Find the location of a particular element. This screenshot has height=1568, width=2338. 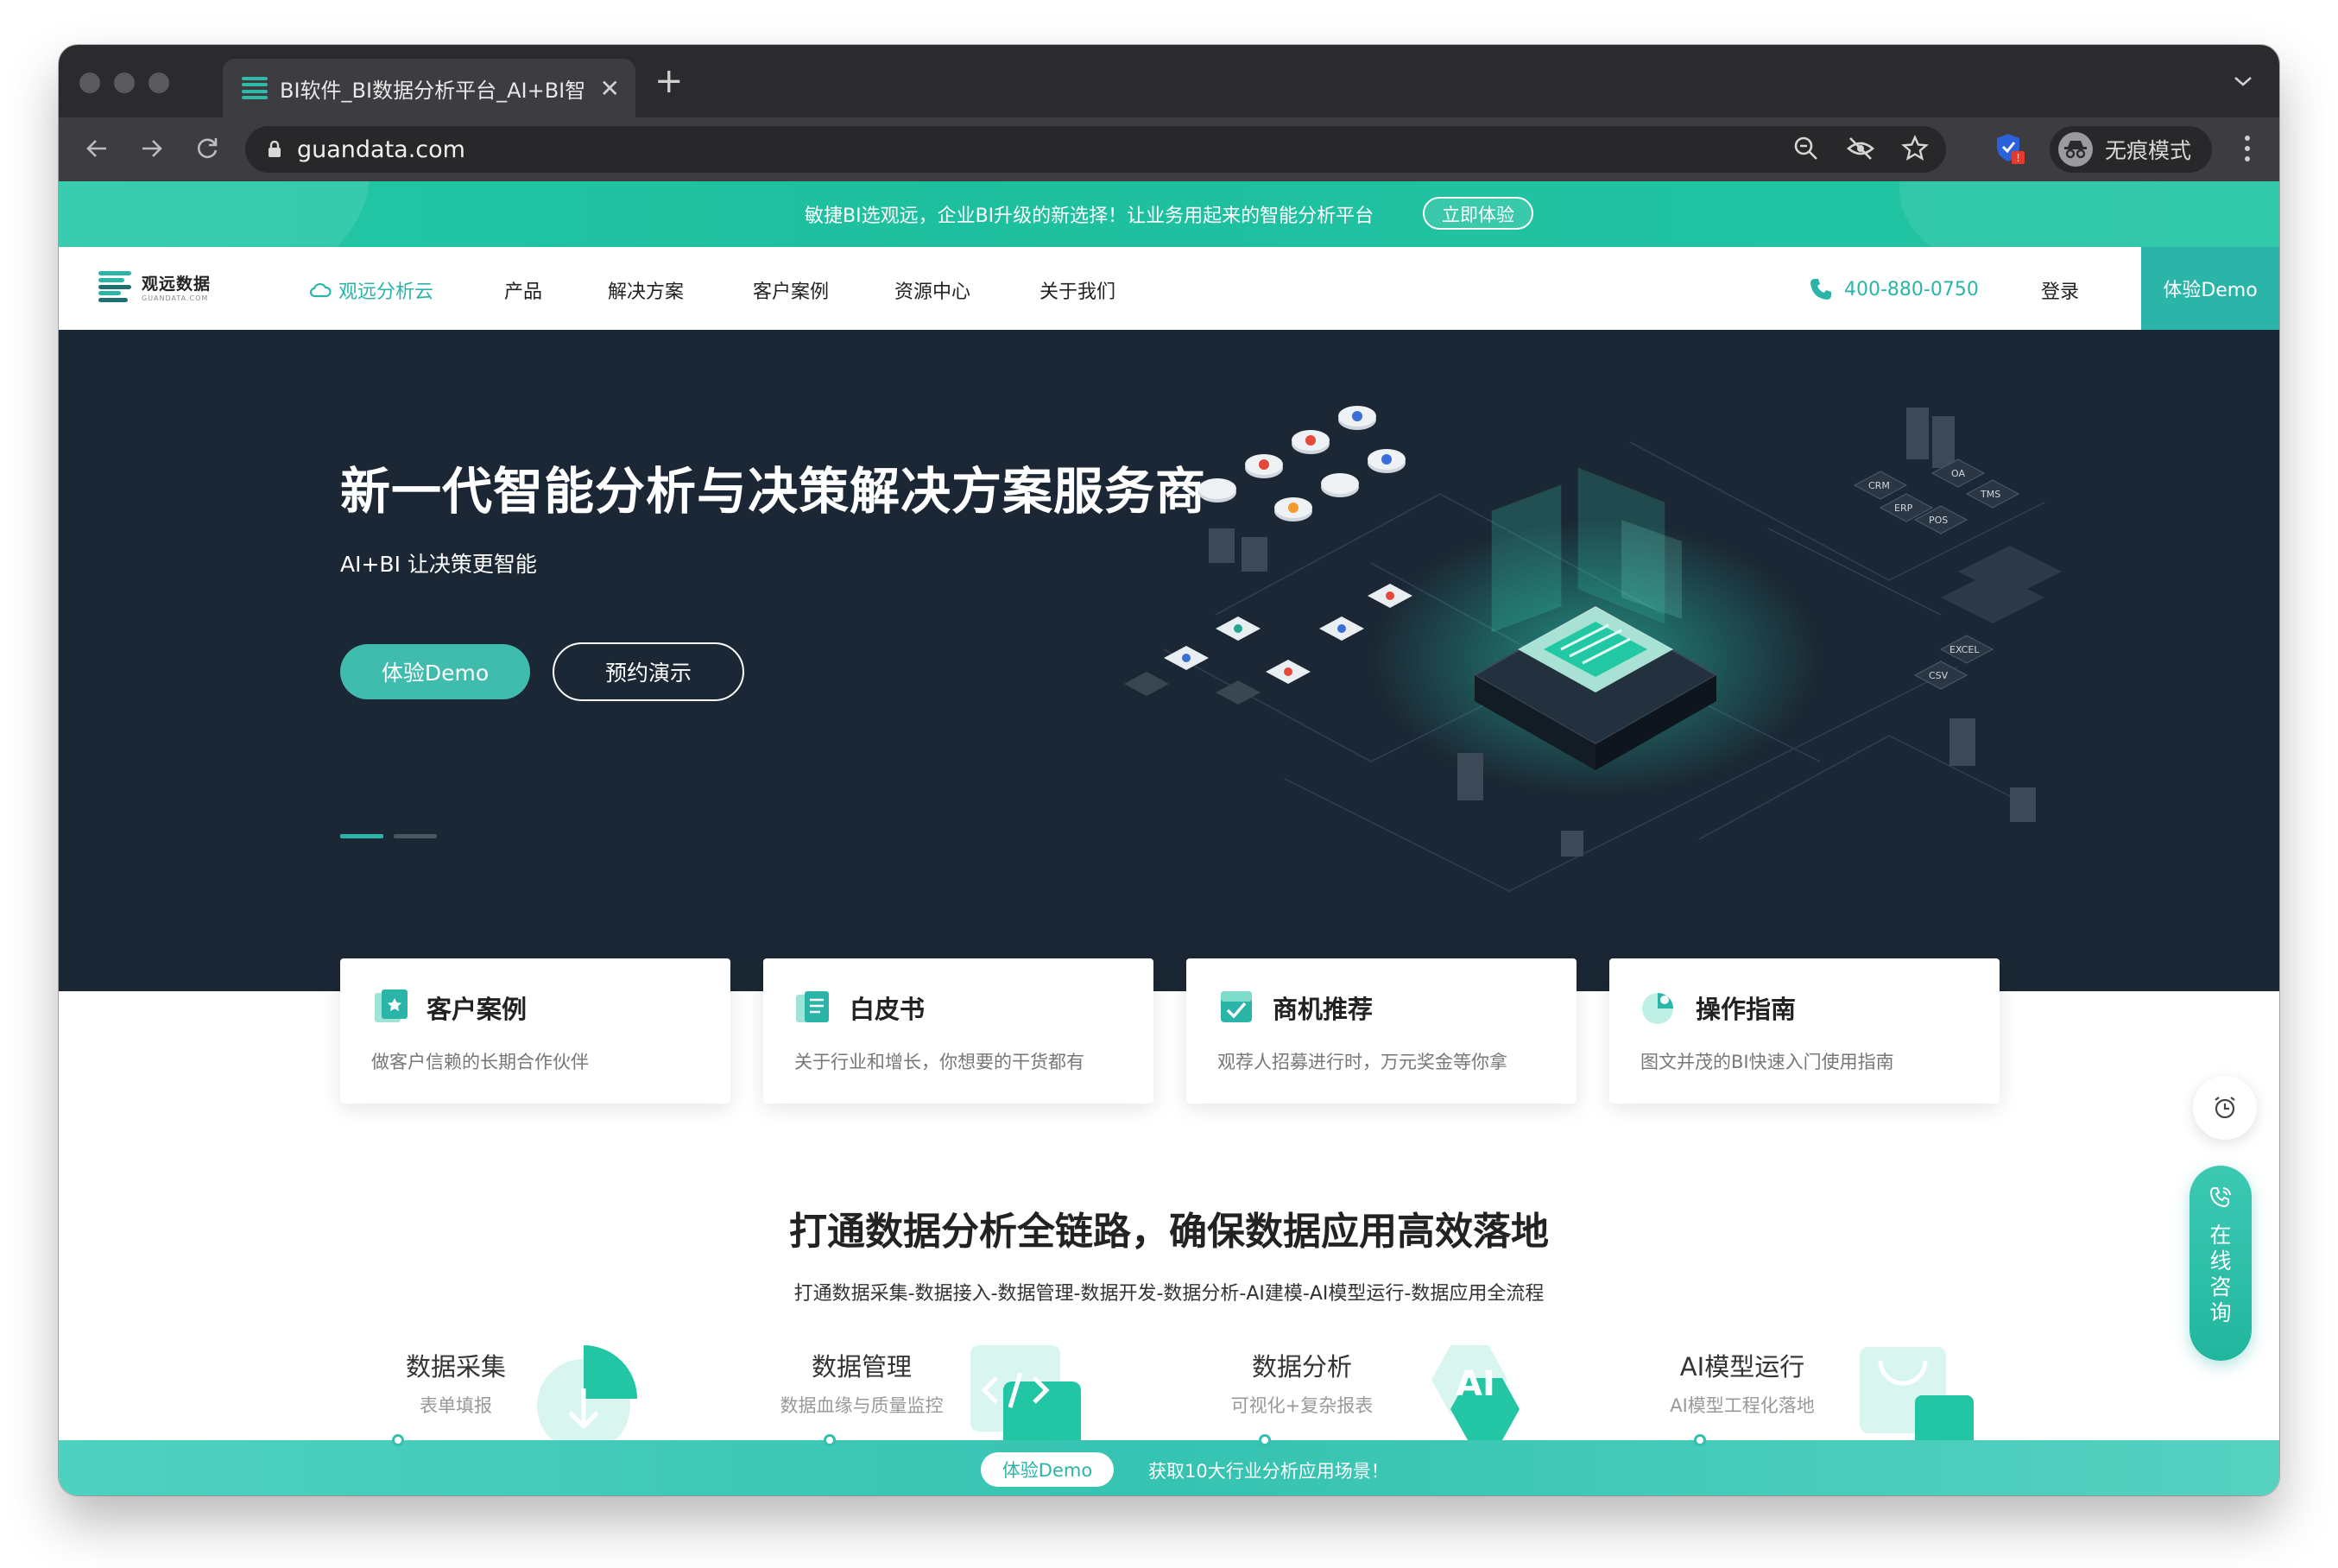

data-platform-illustration: CRM ERP OA POS TMS EXCEL CSV is located at coordinates (1593, 649).